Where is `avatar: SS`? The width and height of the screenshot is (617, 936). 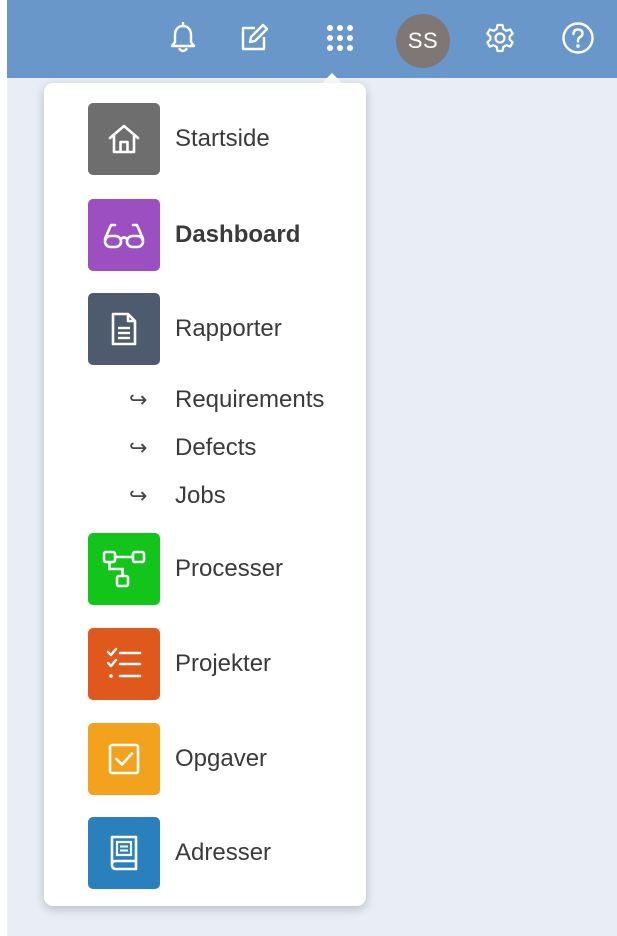
avatar: SS is located at coordinates (423, 41).